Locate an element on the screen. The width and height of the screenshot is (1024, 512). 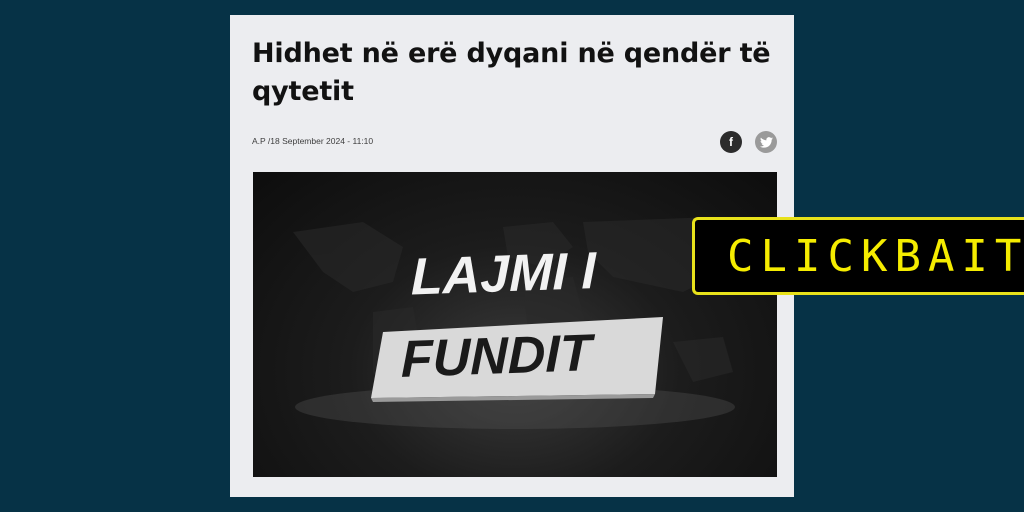
article-meta: A.P /18 September 2024 - 11:10 is located at coordinates (313, 141).